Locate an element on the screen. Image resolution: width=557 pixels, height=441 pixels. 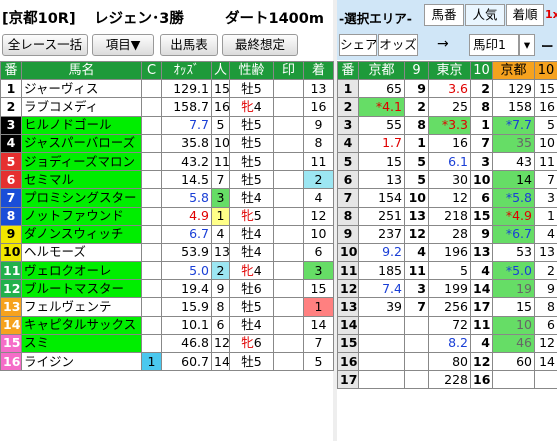
dash-button: ー is located at coordinates (547, 45).